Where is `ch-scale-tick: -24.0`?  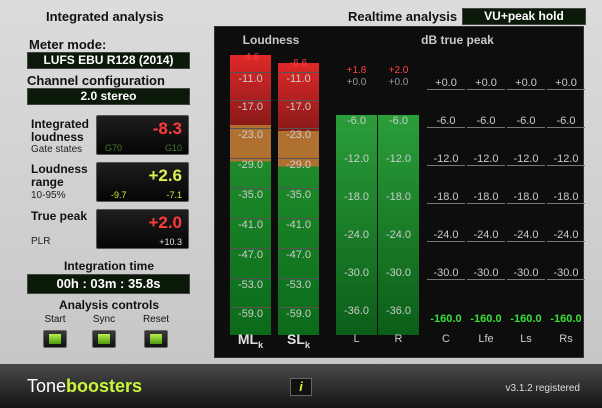 ch-scale-tick: -24.0 is located at coordinates (486, 235).